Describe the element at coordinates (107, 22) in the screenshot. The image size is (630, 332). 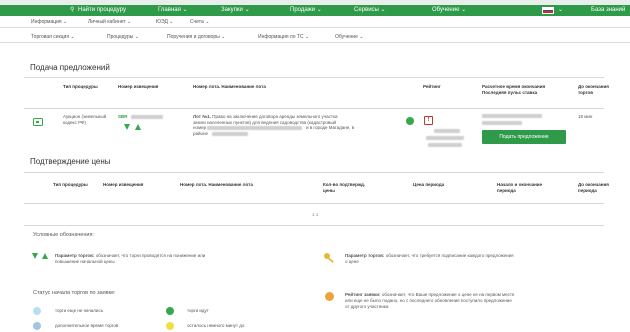
I see `subnav-cabinet-label: Личный кабинет` at that location.